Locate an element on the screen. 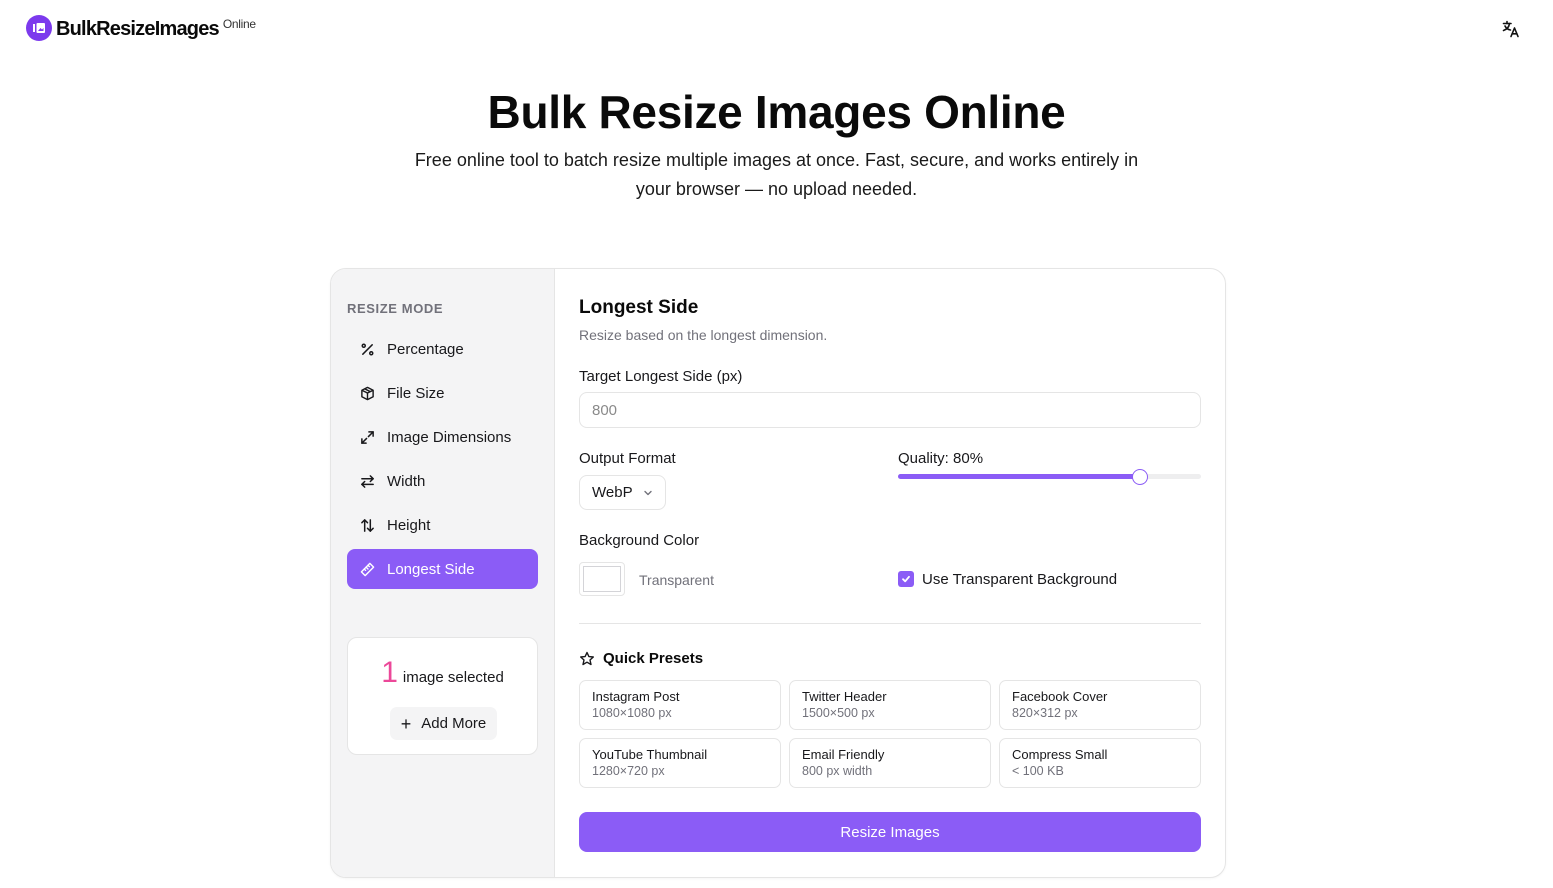 This screenshot has width=1553, height=888. preset-size: < 100 KB is located at coordinates (1038, 771).